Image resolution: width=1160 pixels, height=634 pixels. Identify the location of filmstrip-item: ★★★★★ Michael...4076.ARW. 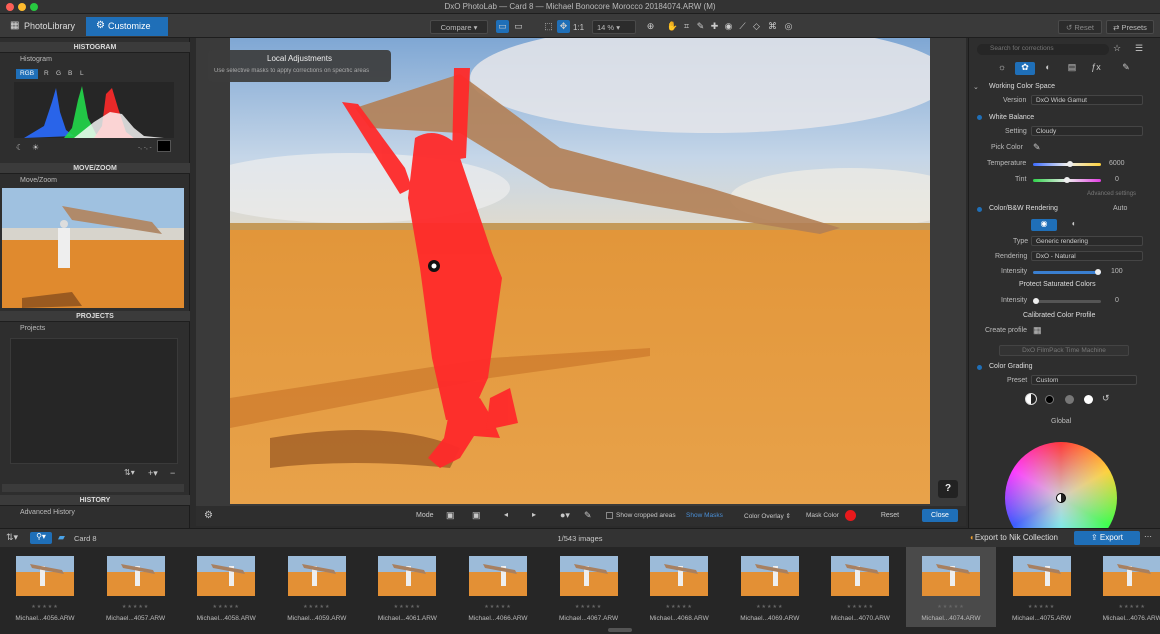
(1123, 587).